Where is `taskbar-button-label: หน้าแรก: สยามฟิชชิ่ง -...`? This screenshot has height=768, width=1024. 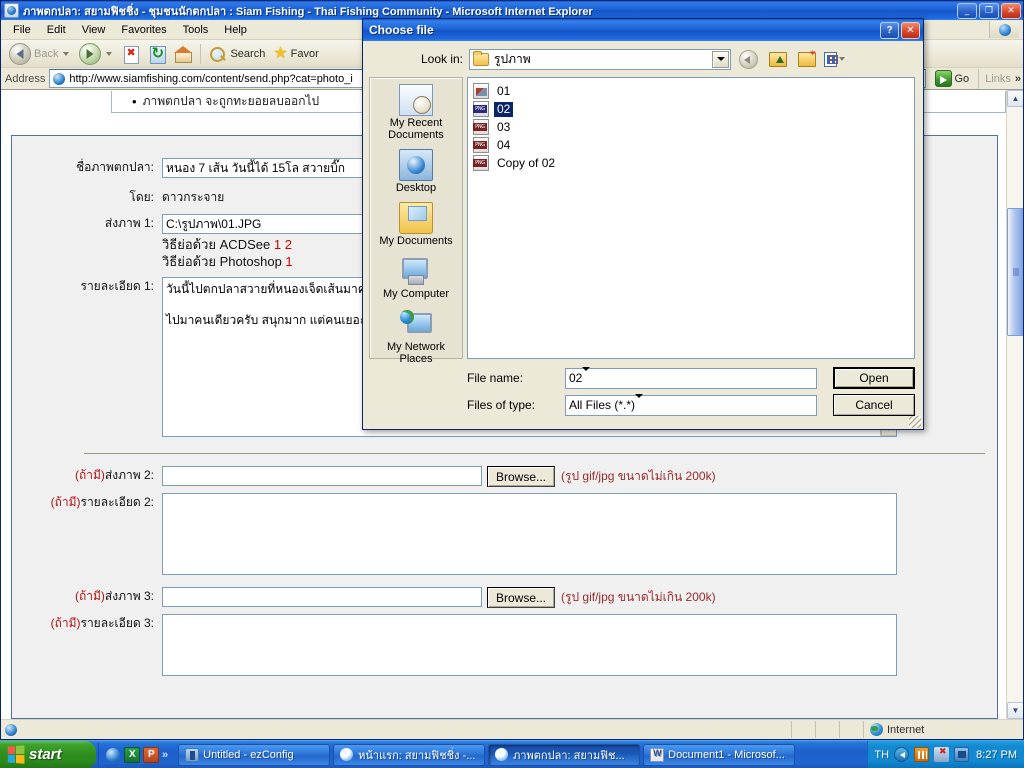 taskbar-button-label: หน้าแรก: สยามฟิชชิ่ง -... is located at coordinates (417, 755).